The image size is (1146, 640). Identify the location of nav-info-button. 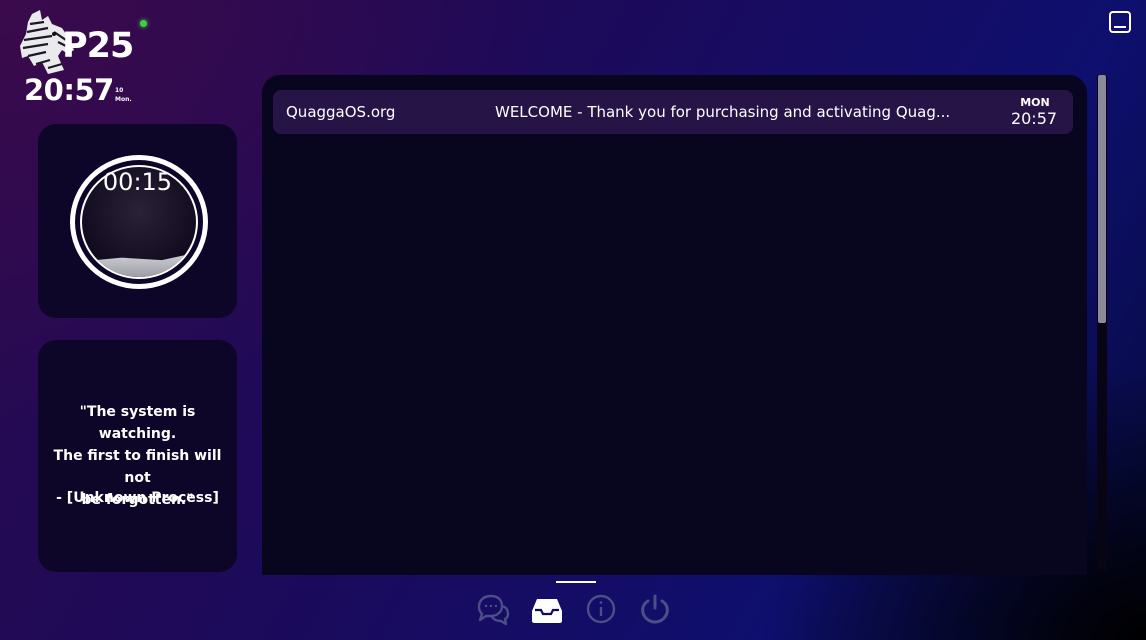
(601, 609).